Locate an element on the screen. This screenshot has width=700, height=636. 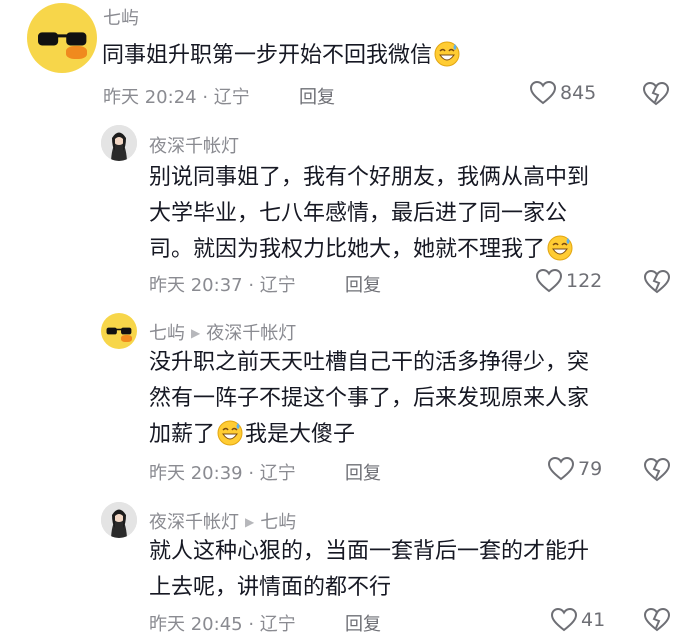
comment-meta: 昨天 20:24 · 辽宁 is located at coordinates (176, 97).